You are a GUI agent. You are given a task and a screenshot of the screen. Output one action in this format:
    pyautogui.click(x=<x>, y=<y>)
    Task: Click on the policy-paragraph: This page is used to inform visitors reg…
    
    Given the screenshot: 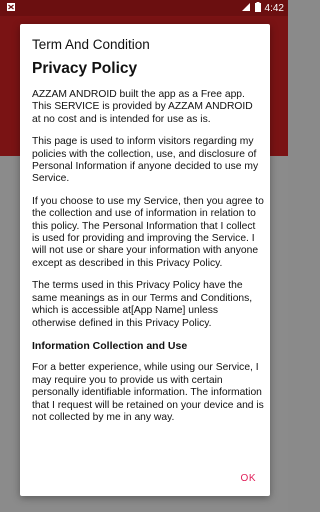 What is the action you would take?
    pyautogui.click(x=145, y=160)
    